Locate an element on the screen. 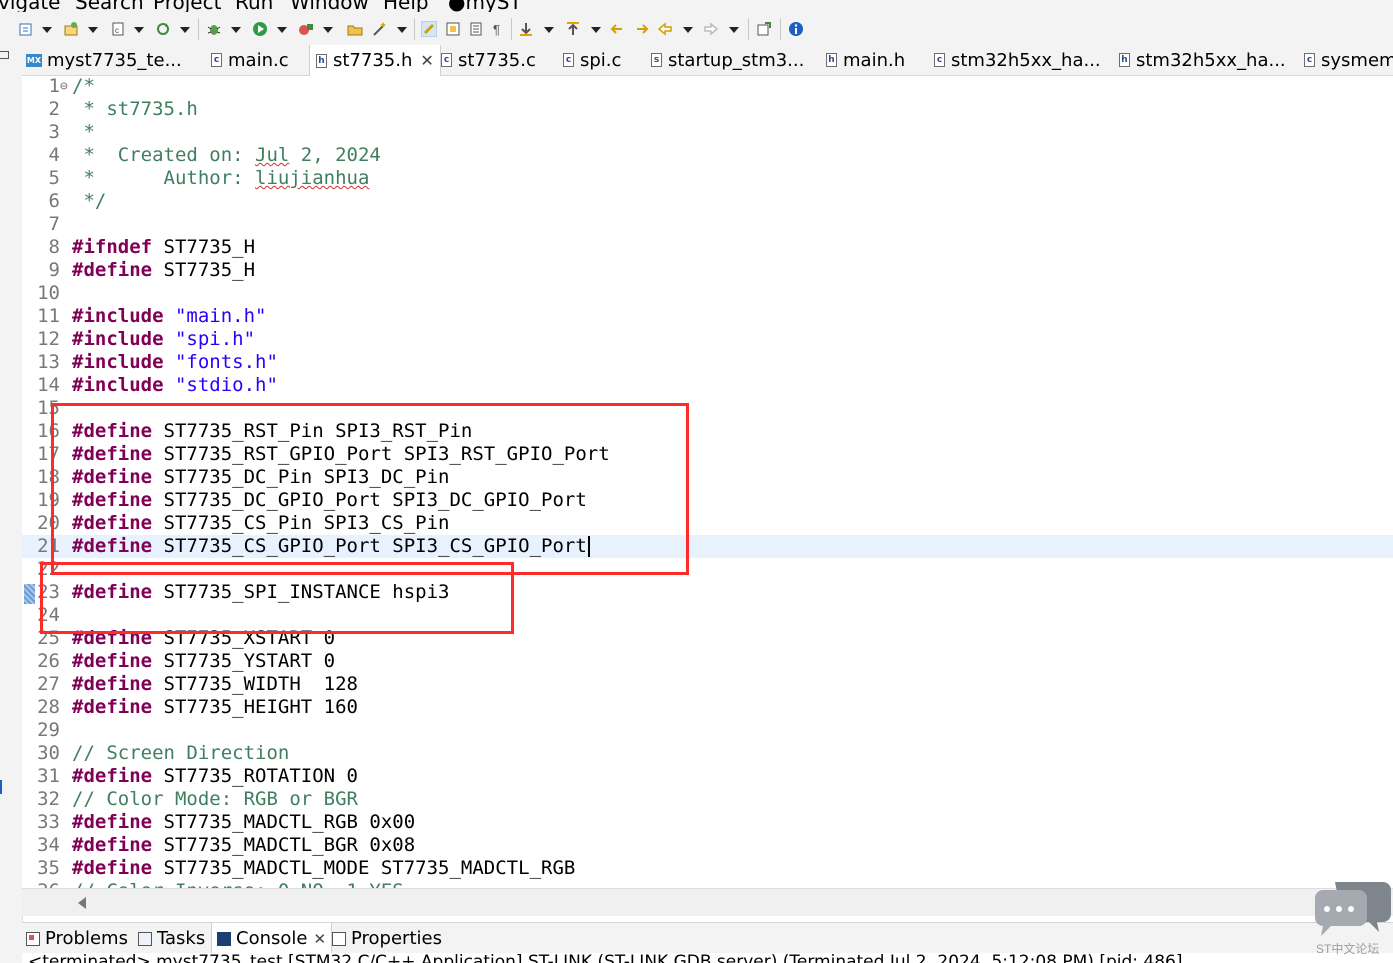 This screenshot has height=963, width=1393. scroll-left-icon is located at coordinates (82, 903).